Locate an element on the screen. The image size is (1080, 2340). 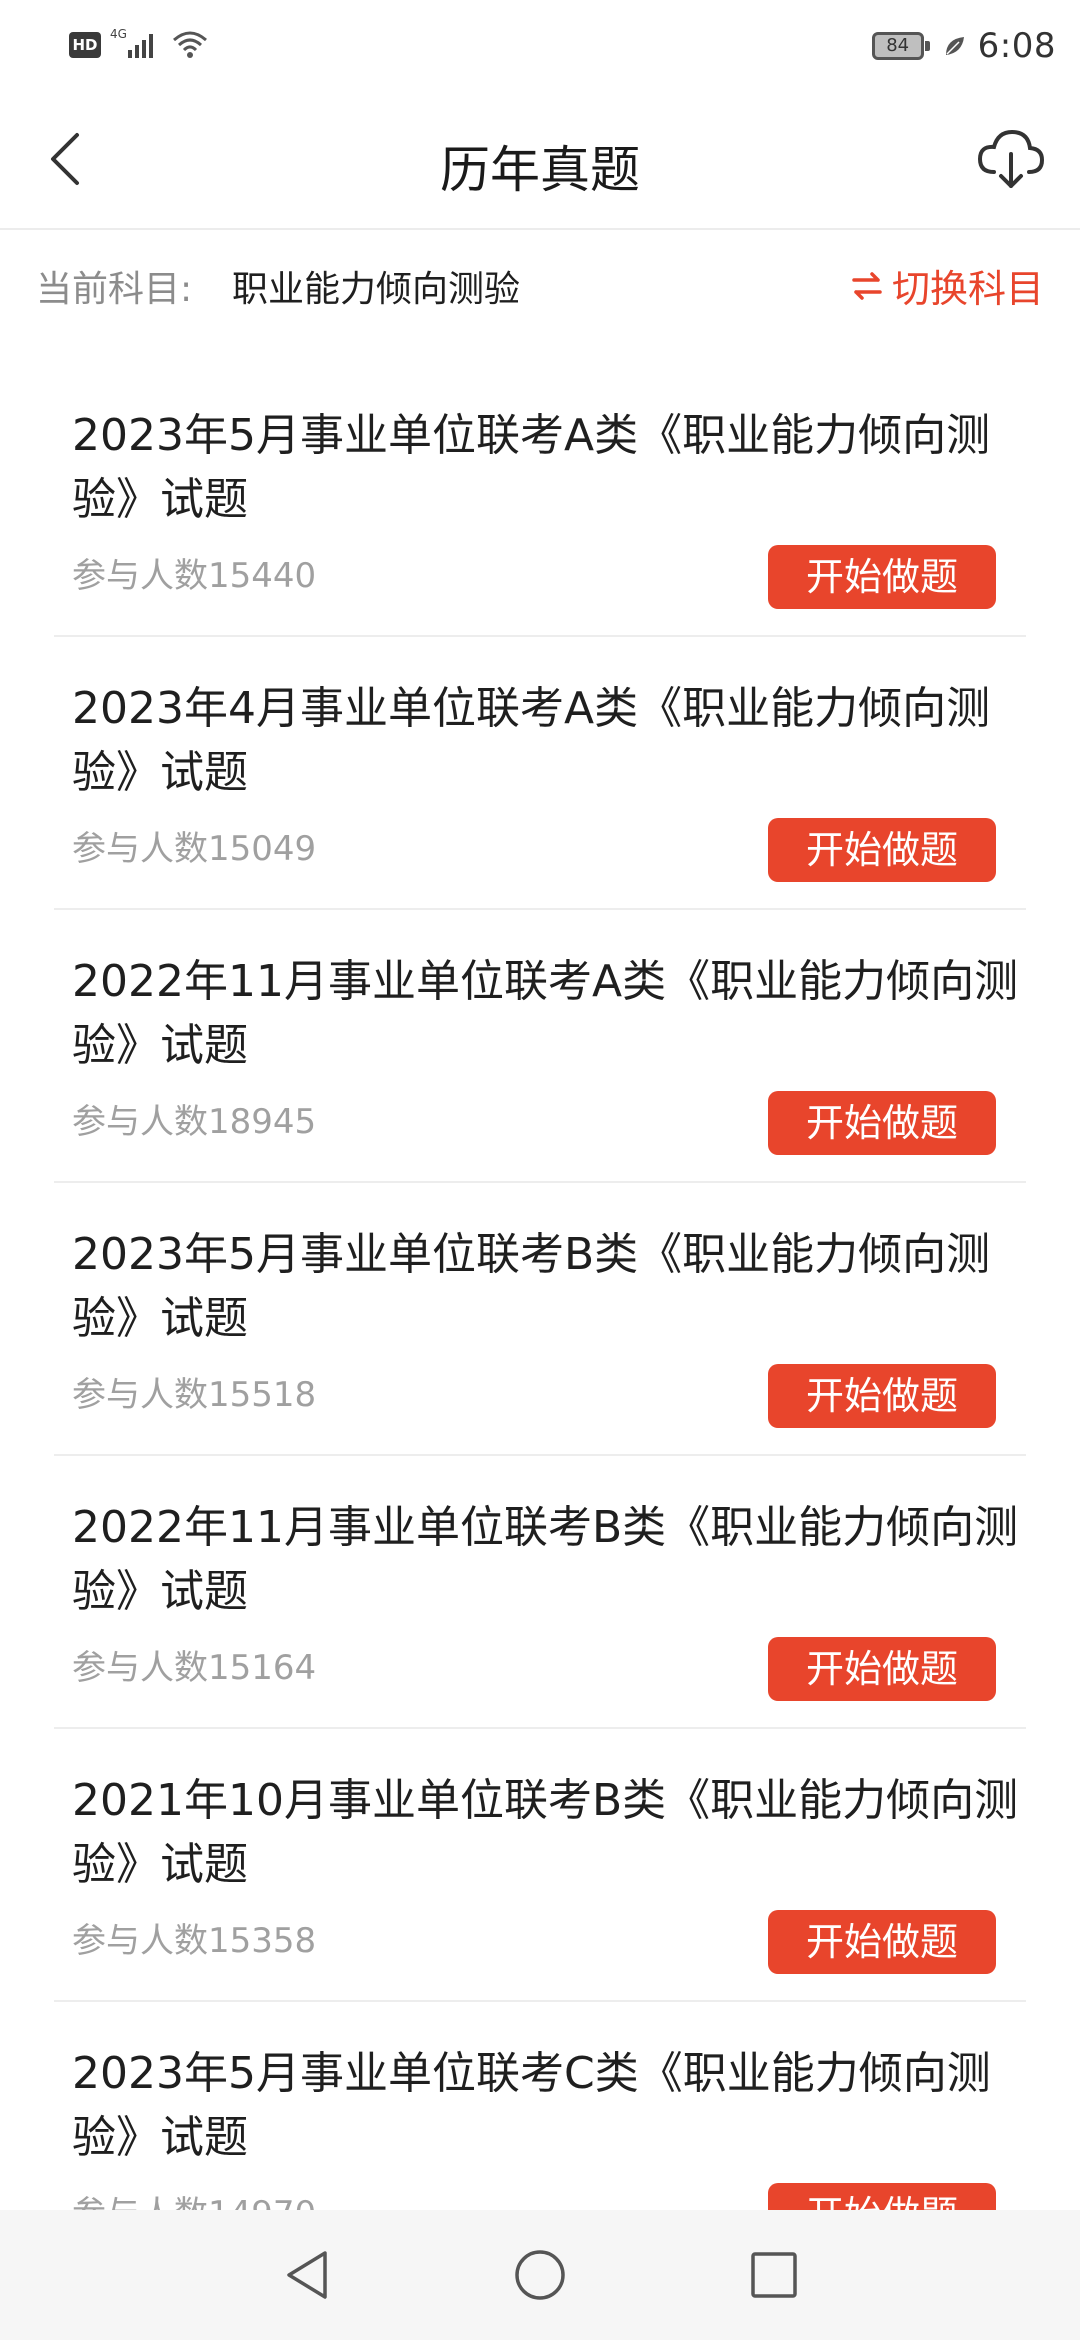
system-nav-bar is located at coordinates (540, 2275).